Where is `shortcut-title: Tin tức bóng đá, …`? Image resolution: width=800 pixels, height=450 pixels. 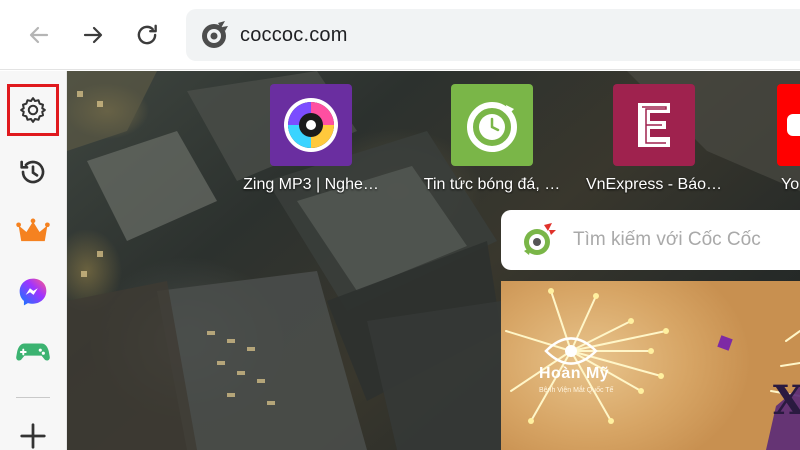 shortcut-title: Tin tức bóng đá, … is located at coordinates (492, 184).